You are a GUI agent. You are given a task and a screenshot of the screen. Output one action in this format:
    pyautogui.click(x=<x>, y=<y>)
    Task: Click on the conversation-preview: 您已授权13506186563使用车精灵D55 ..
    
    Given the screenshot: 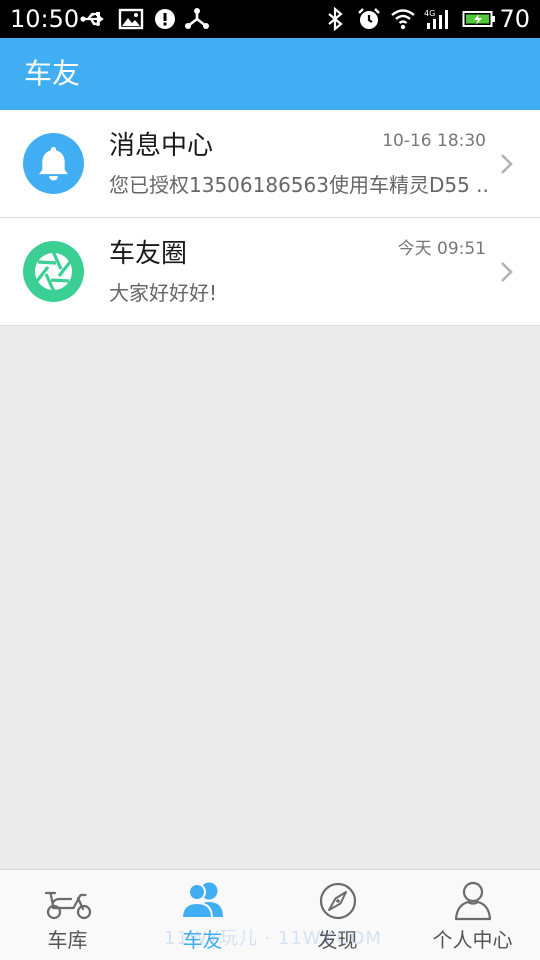 What is the action you would take?
    pyautogui.click(x=299, y=185)
    